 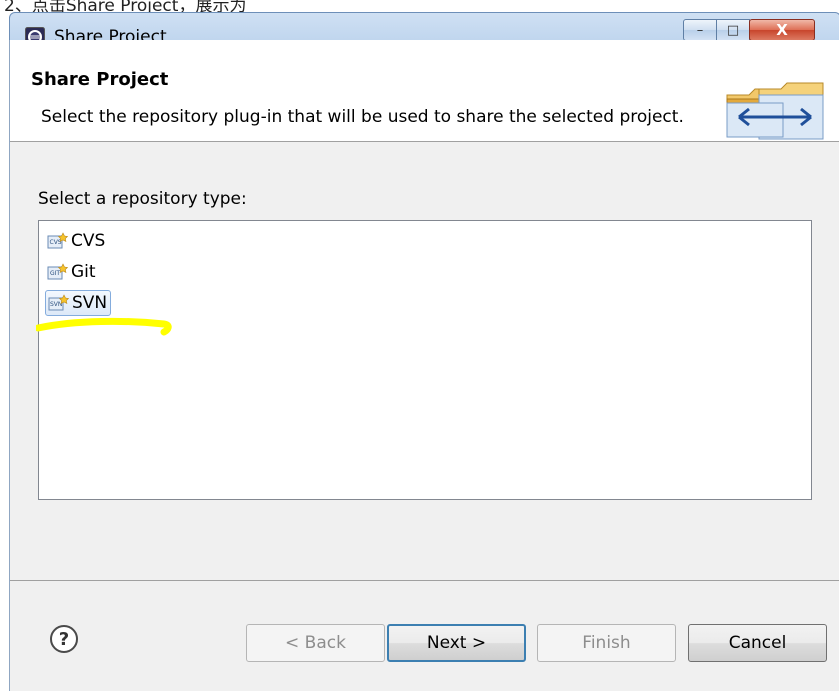 I want to click on repository-item-label: Git, so click(x=83, y=272).